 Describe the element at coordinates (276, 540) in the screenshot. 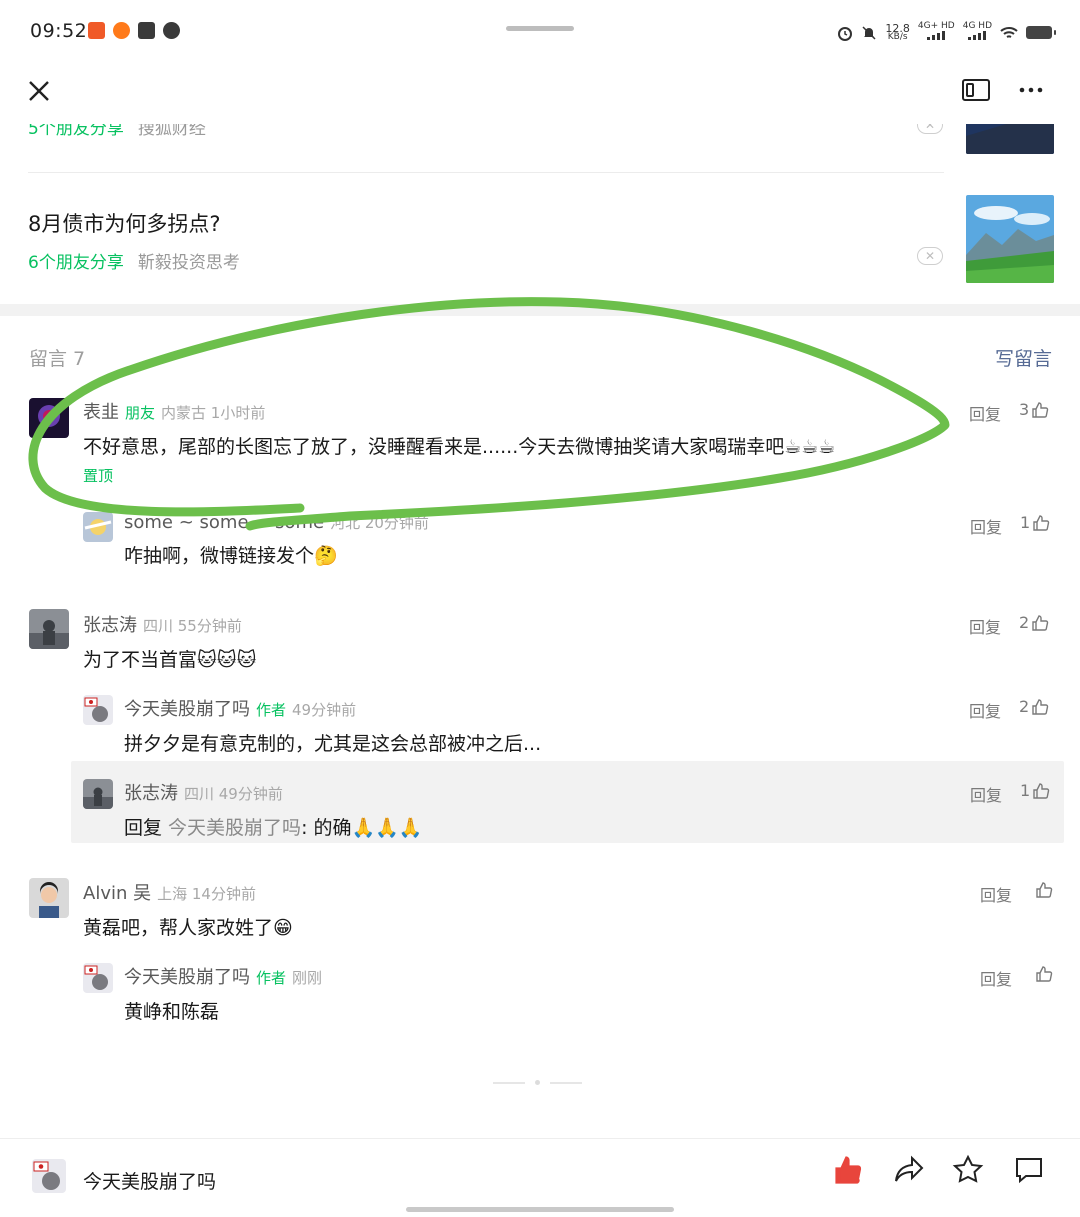

I see `comment-reply: some ~ some ~ some 河北 20分钟前 咋抽啊，微博链接发个🤔` at that location.